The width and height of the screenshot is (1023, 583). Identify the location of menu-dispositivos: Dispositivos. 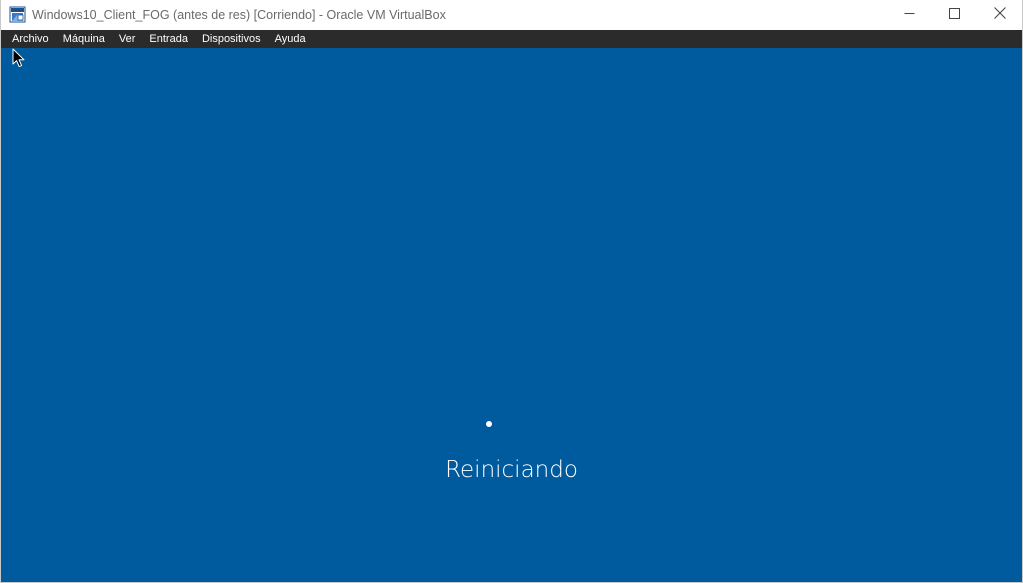
(231, 39).